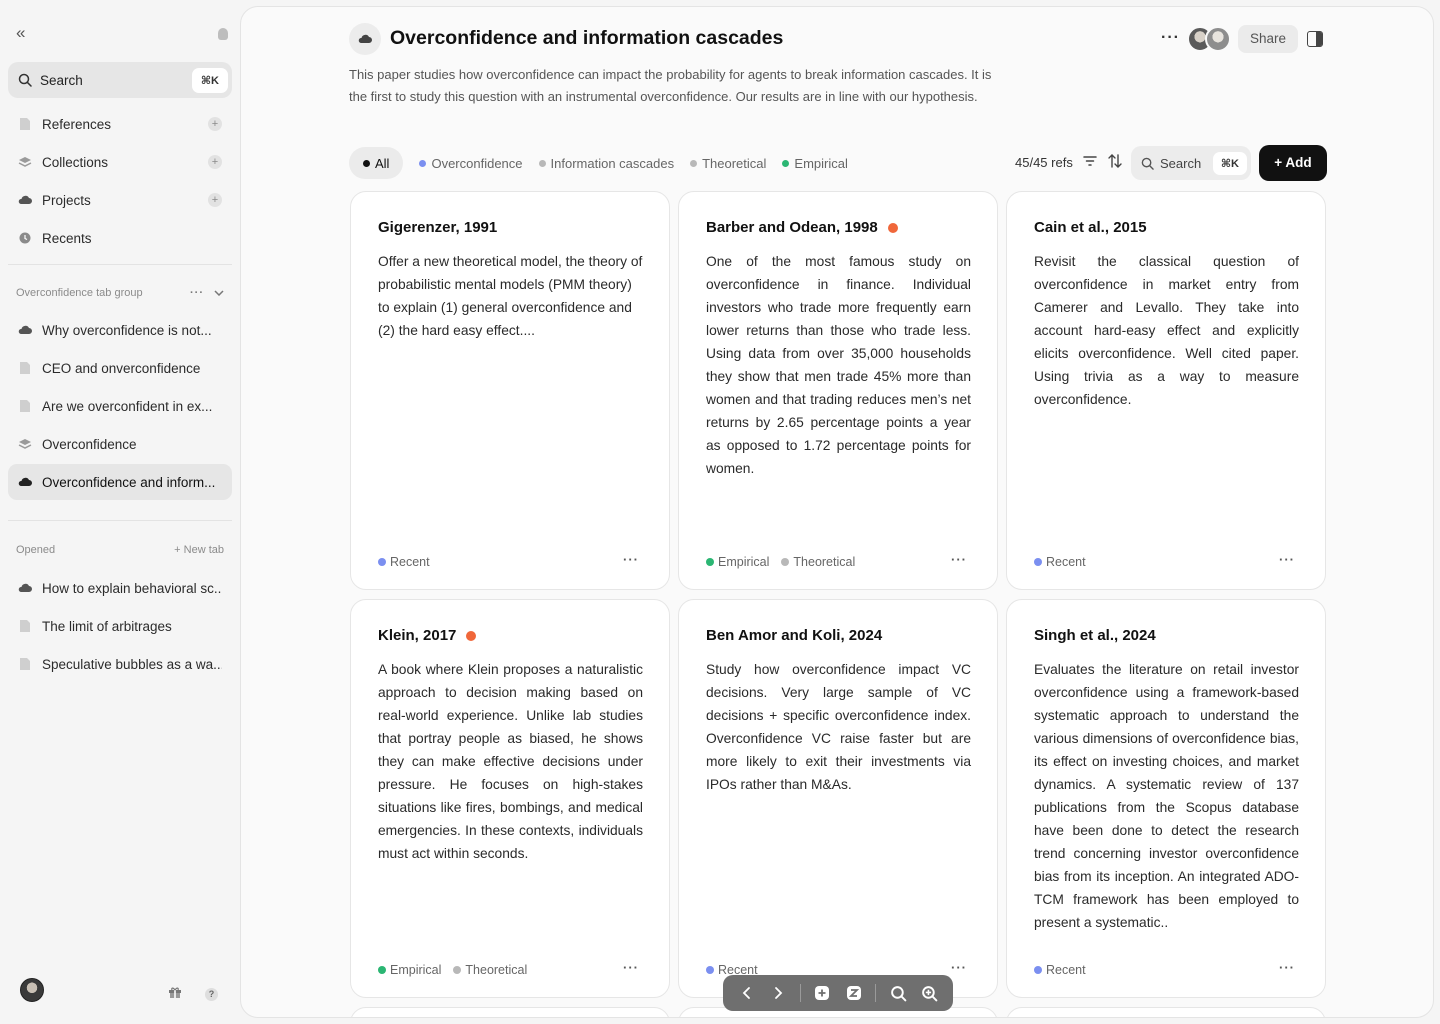 This screenshot has width=1440, height=1024. I want to click on forward-button, so click(777, 993).